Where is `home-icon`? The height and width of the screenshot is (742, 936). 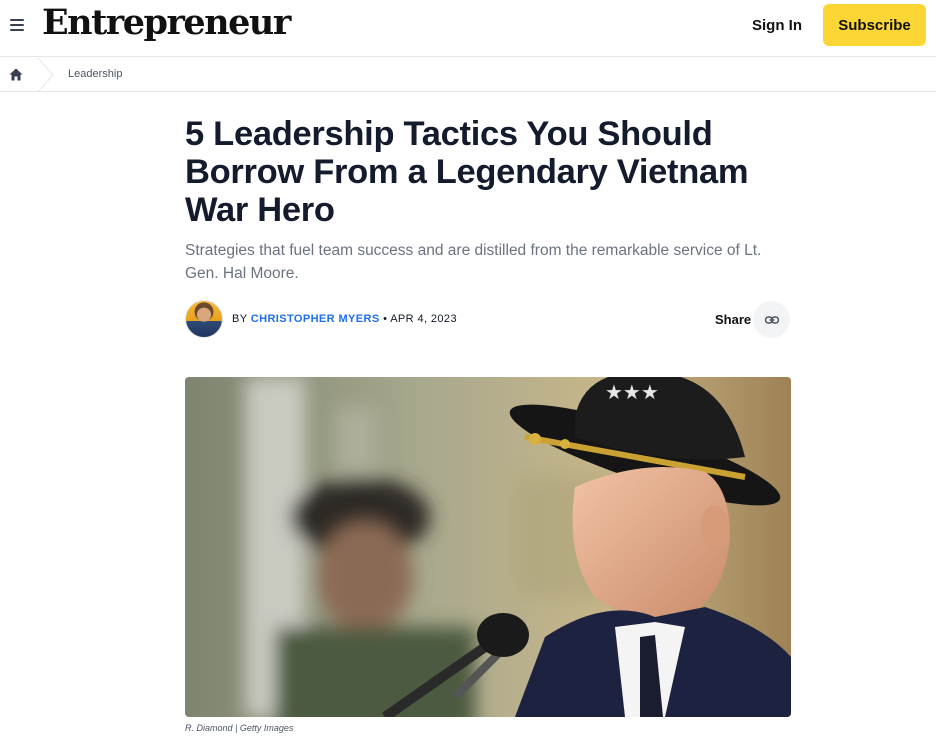
home-icon is located at coordinates (16, 74).